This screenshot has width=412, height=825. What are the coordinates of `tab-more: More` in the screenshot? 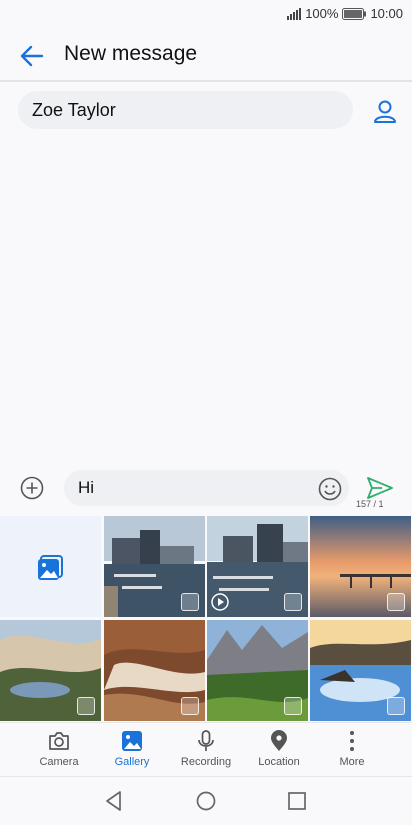 It's located at (352, 750).